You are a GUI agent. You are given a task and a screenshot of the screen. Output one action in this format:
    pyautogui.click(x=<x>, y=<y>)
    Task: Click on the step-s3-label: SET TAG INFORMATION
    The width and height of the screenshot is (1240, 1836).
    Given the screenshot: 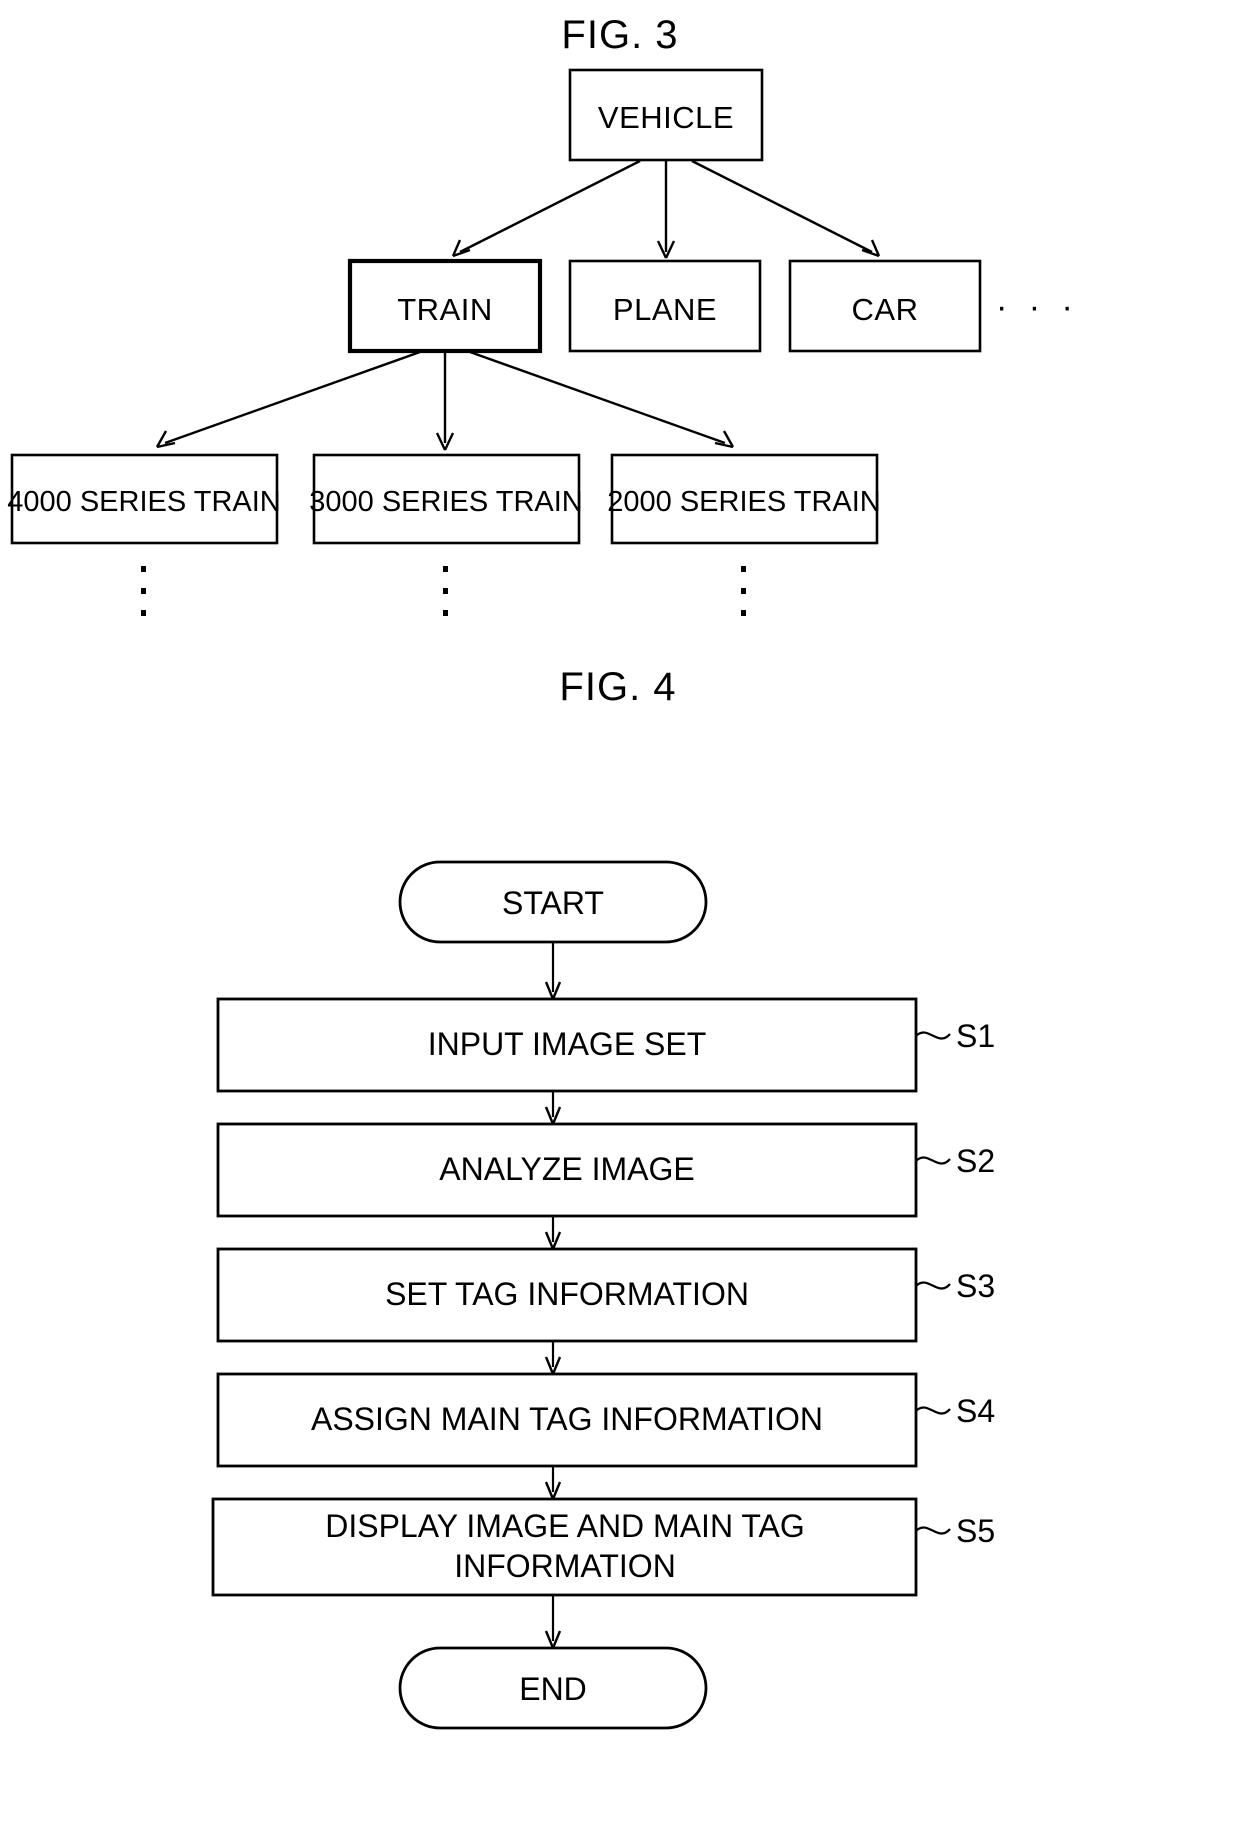 What is the action you would take?
    pyautogui.click(x=567, y=1294)
    